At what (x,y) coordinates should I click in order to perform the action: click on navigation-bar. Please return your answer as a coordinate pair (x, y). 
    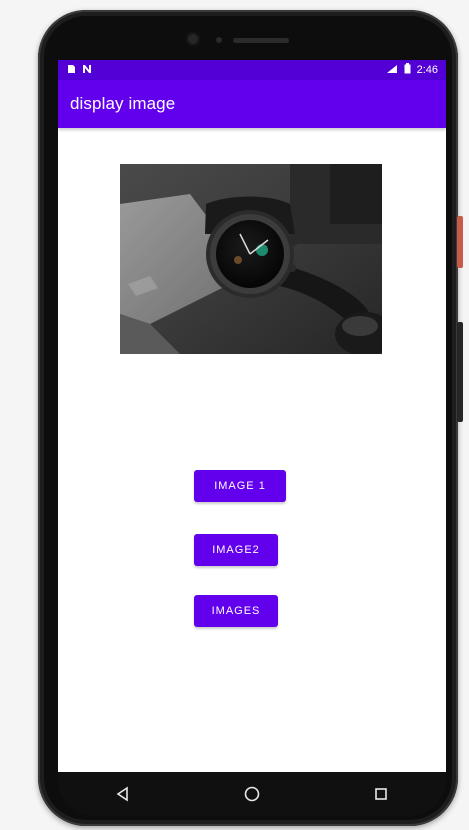
    Looking at the image, I should click on (252, 794).